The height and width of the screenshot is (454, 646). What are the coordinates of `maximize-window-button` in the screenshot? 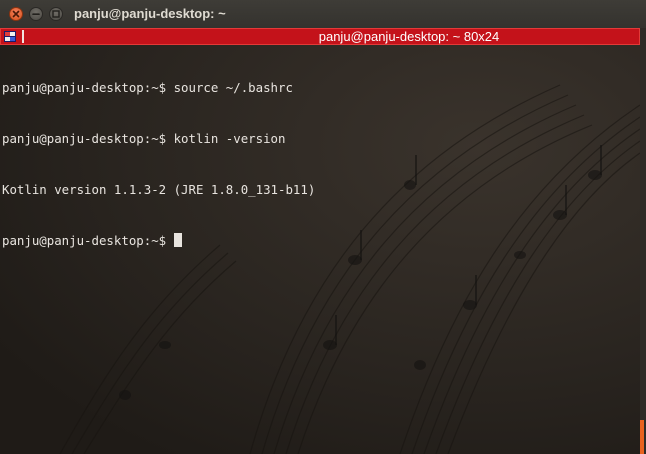 It's located at (56, 14).